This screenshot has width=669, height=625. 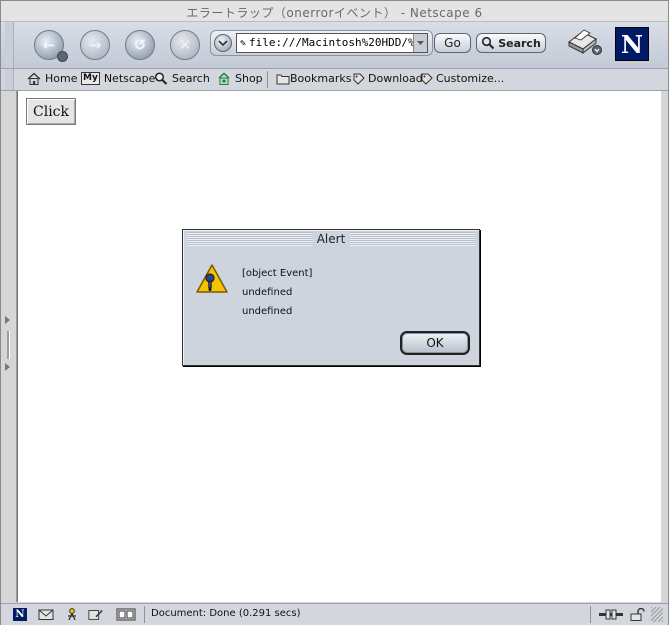 What do you see at coordinates (161, 78) in the screenshot?
I see `search-icon` at bounding box center [161, 78].